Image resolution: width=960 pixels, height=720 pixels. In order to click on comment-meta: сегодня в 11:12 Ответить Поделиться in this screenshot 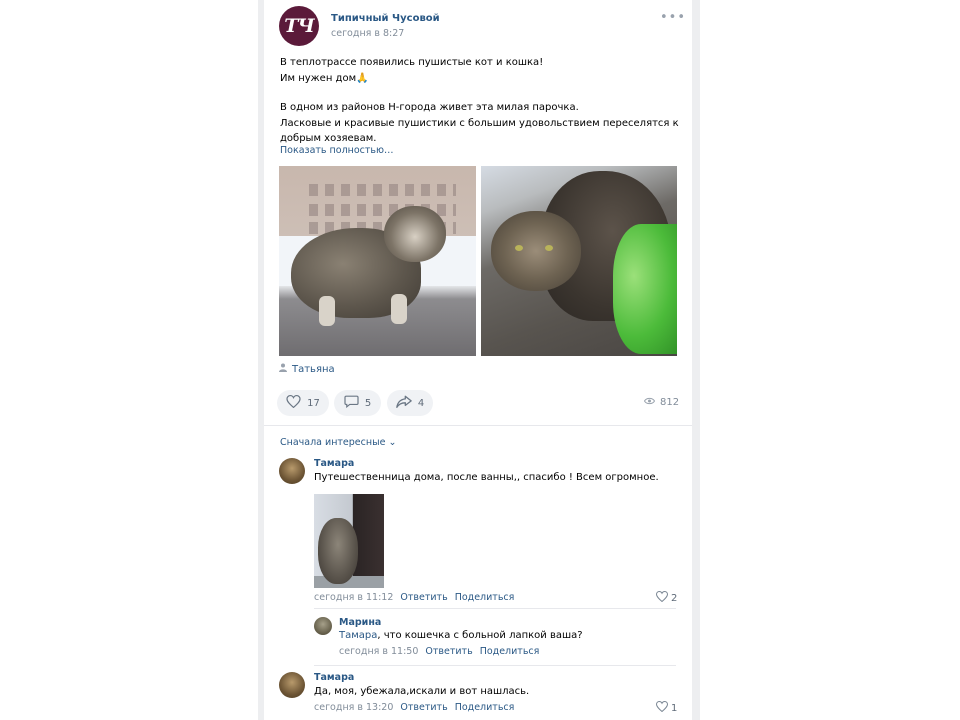, I will do `click(414, 597)`.